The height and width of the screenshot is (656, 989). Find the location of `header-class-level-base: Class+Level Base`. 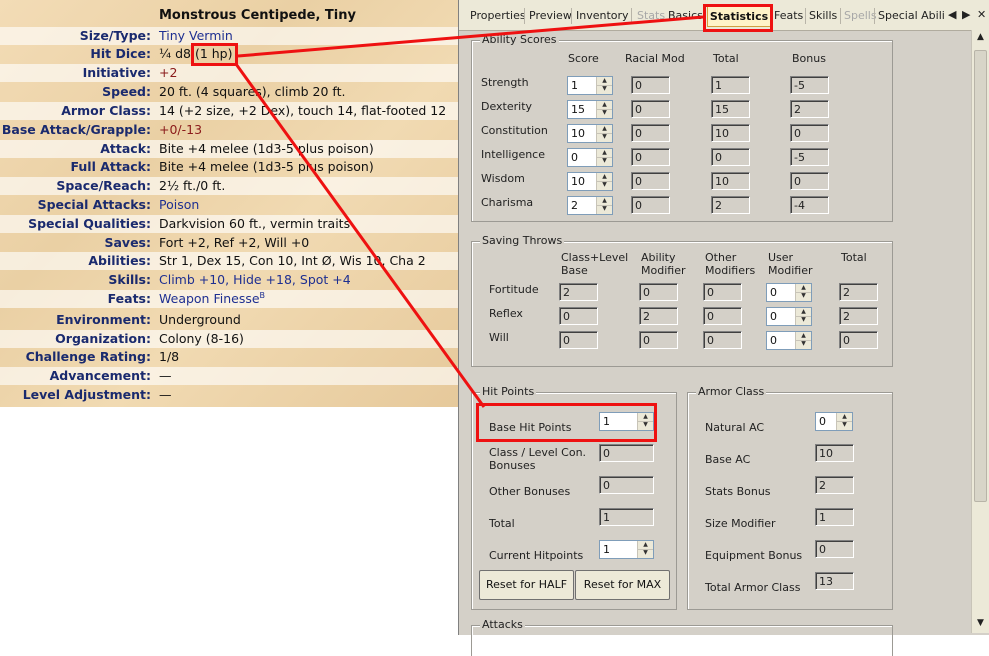

header-class-level-base: Class+Level Base is located at coordinates (595, 264).